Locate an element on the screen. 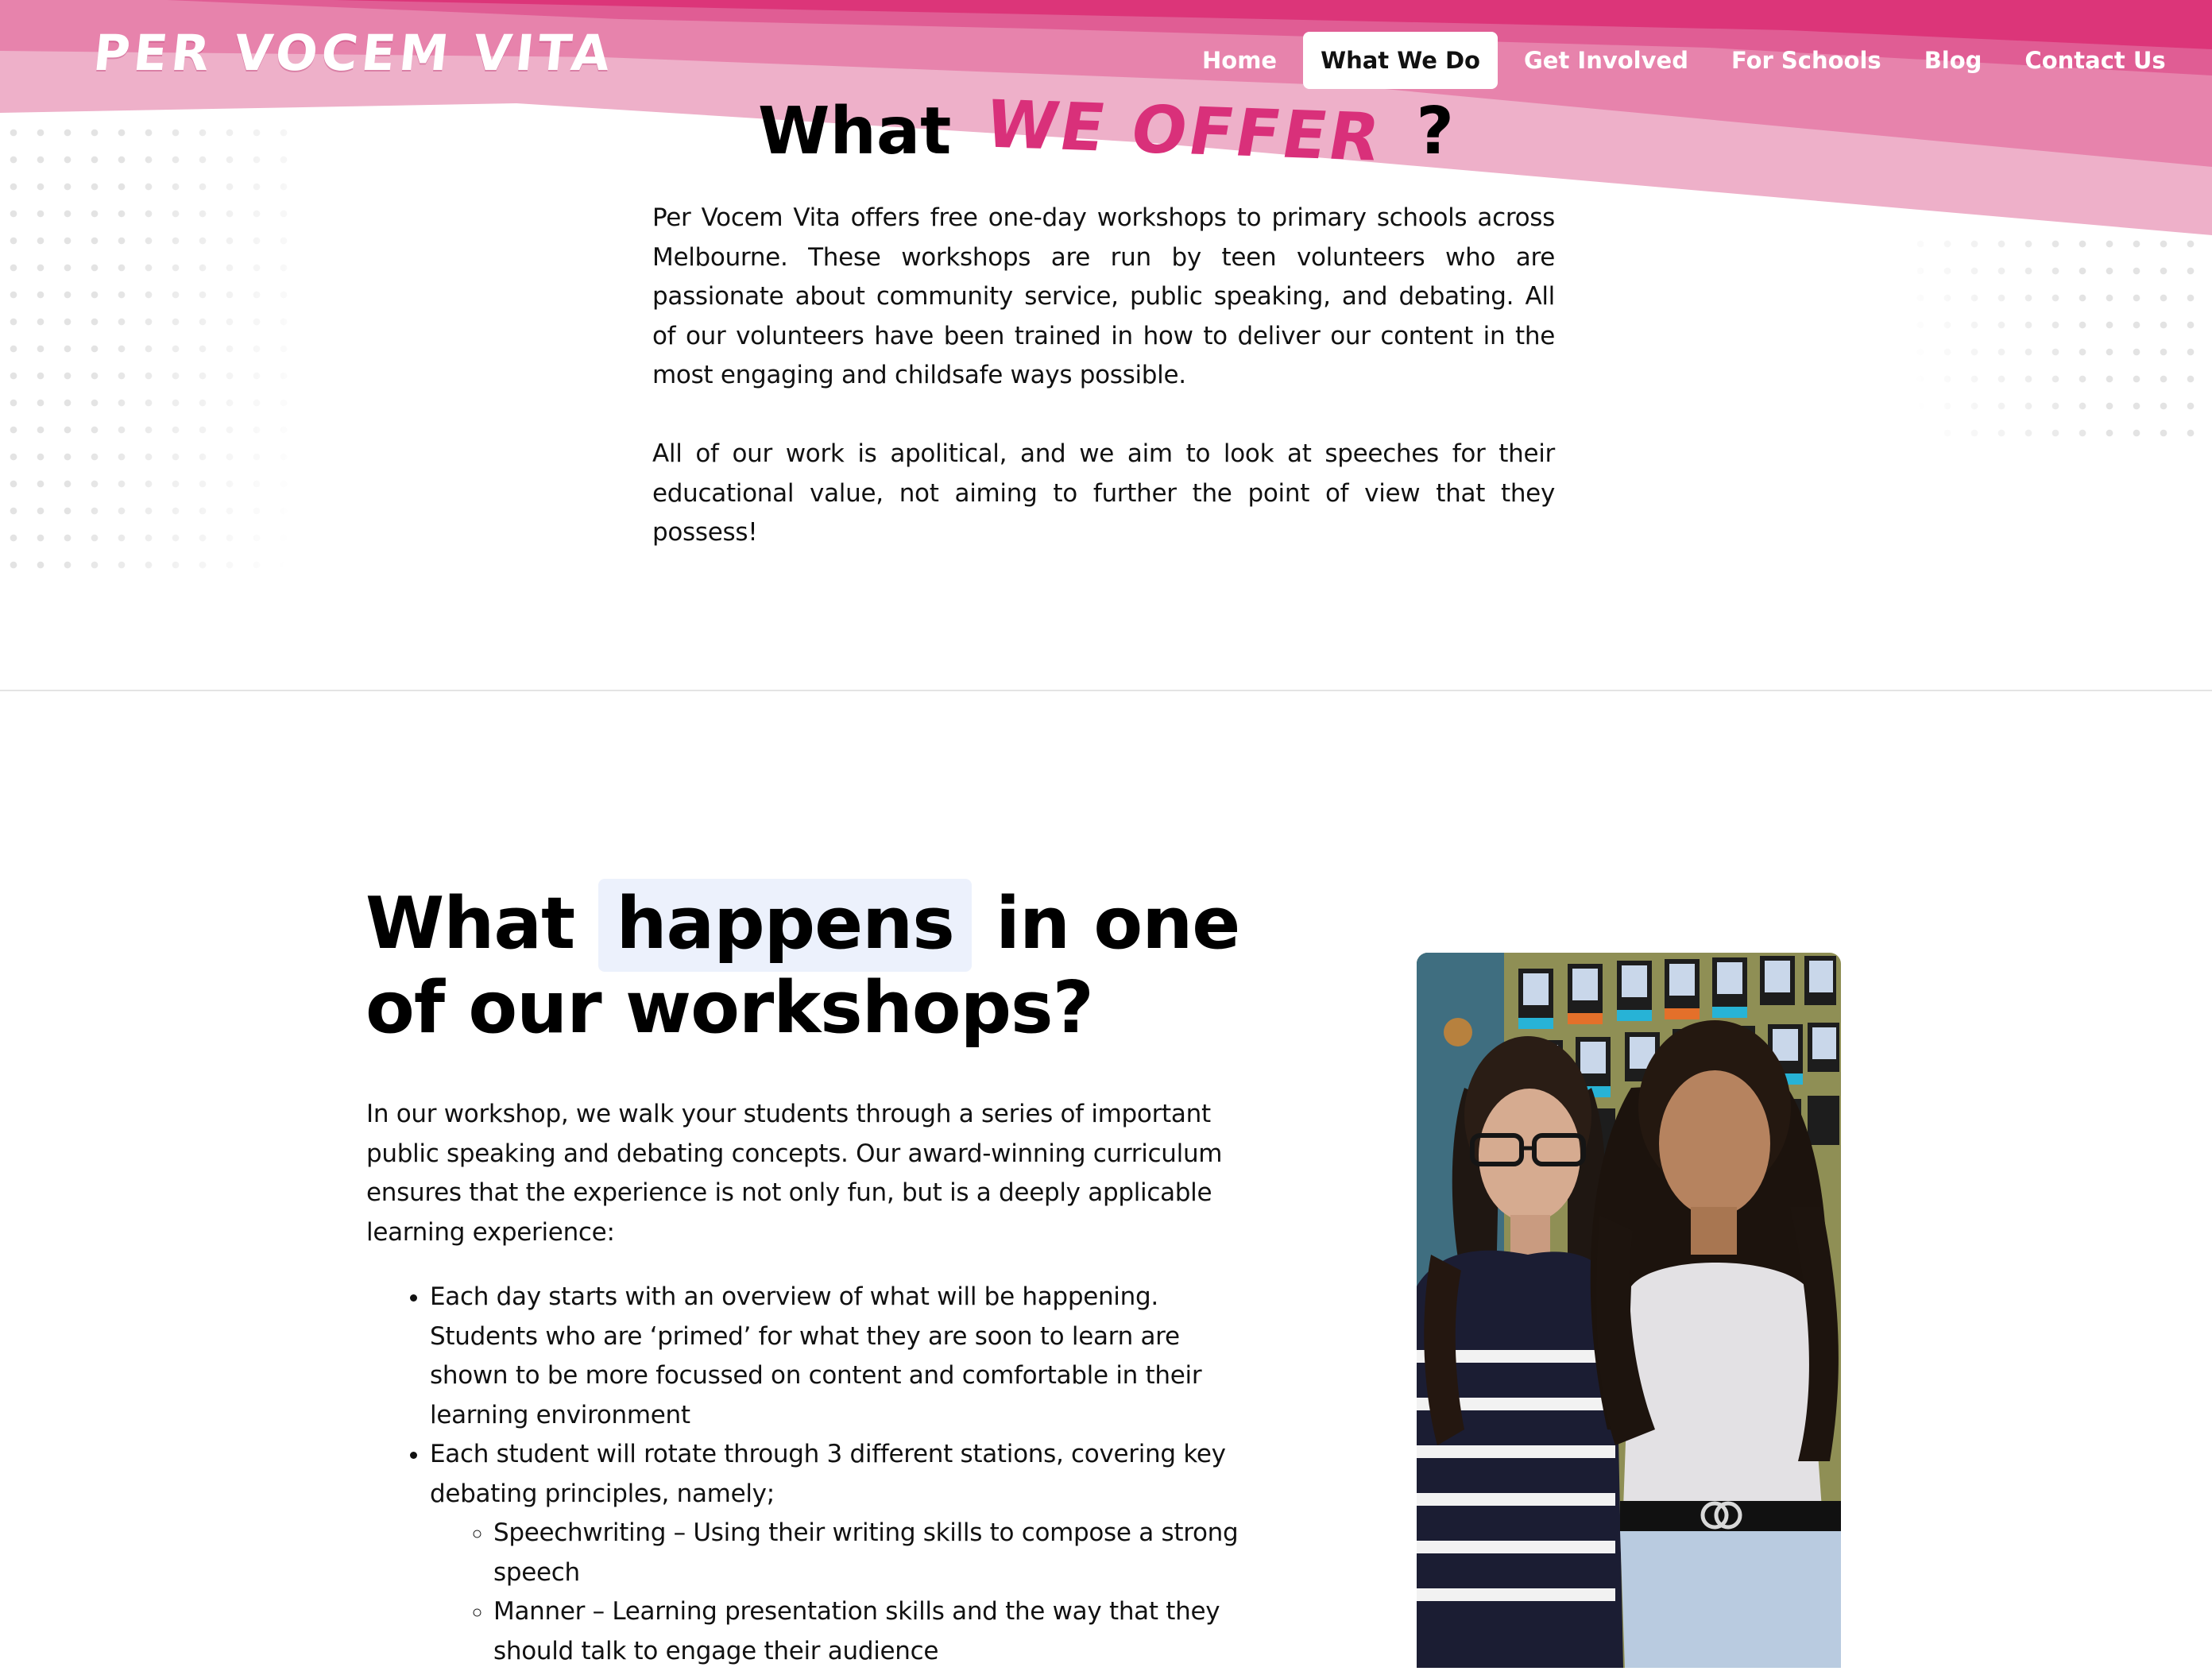  site-logo: PER VOCEM VITA is located at coordinates (354, 53).